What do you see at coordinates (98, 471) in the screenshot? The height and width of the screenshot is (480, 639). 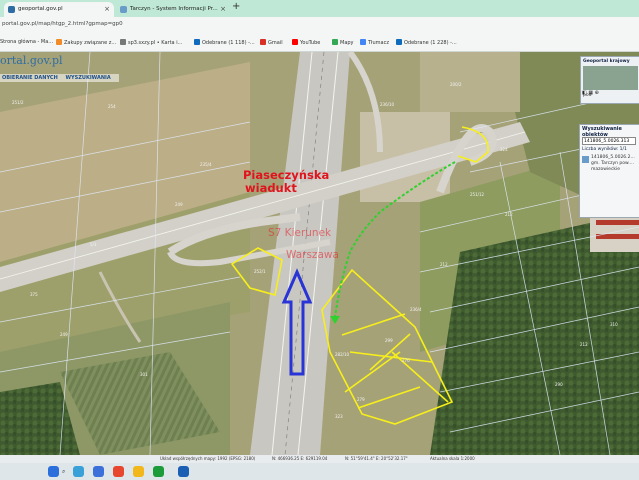 I see `store-icon` at bounding box center [98, 471].